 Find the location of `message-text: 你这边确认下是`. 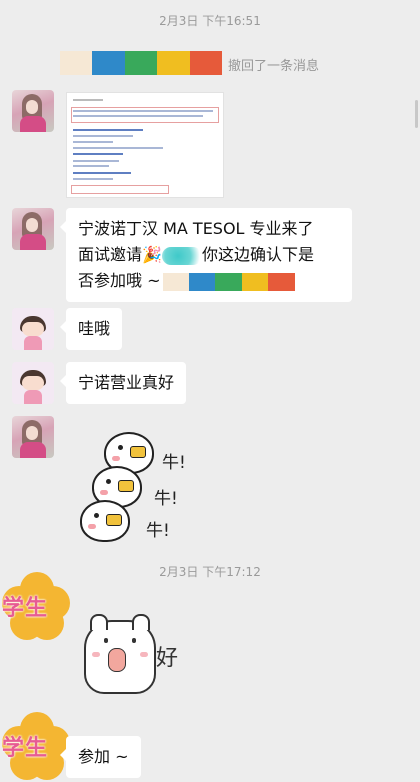

message-text: 你这边确认下是 is located at coordinates (257, 254).